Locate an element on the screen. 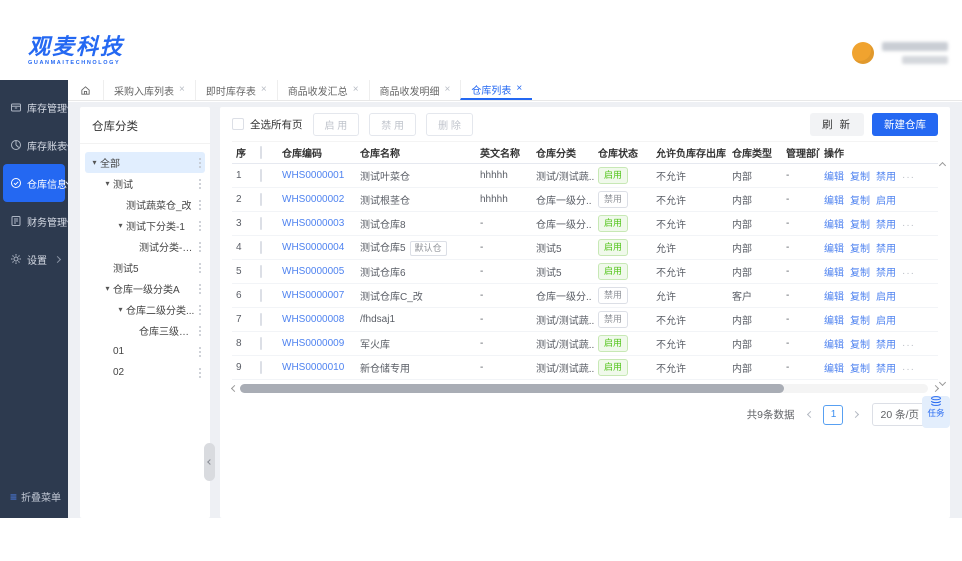 This screenshot has width=962, height=561. prev-page-icon is located at coordinates (811, 414).